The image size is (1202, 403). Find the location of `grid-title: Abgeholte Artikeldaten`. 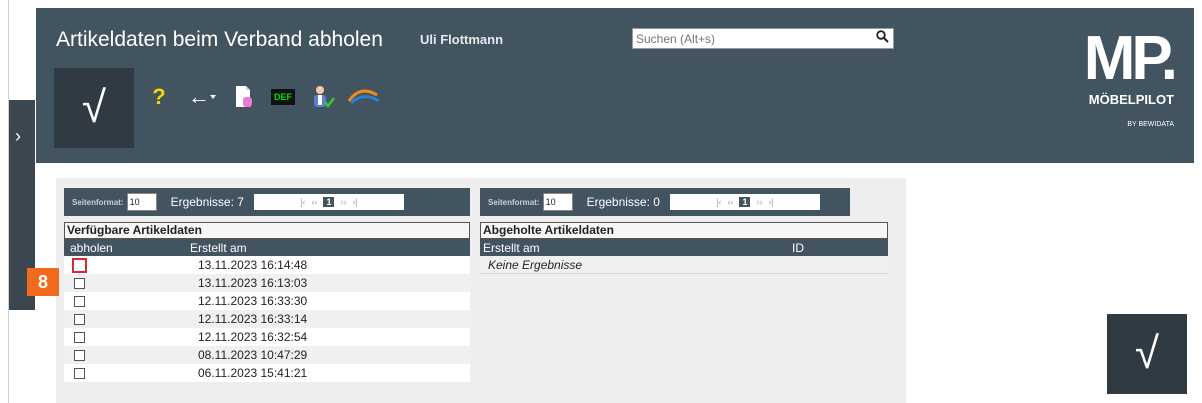

grid-title: Abgeholte Artikeldaten is located at coordinates (684, 230).